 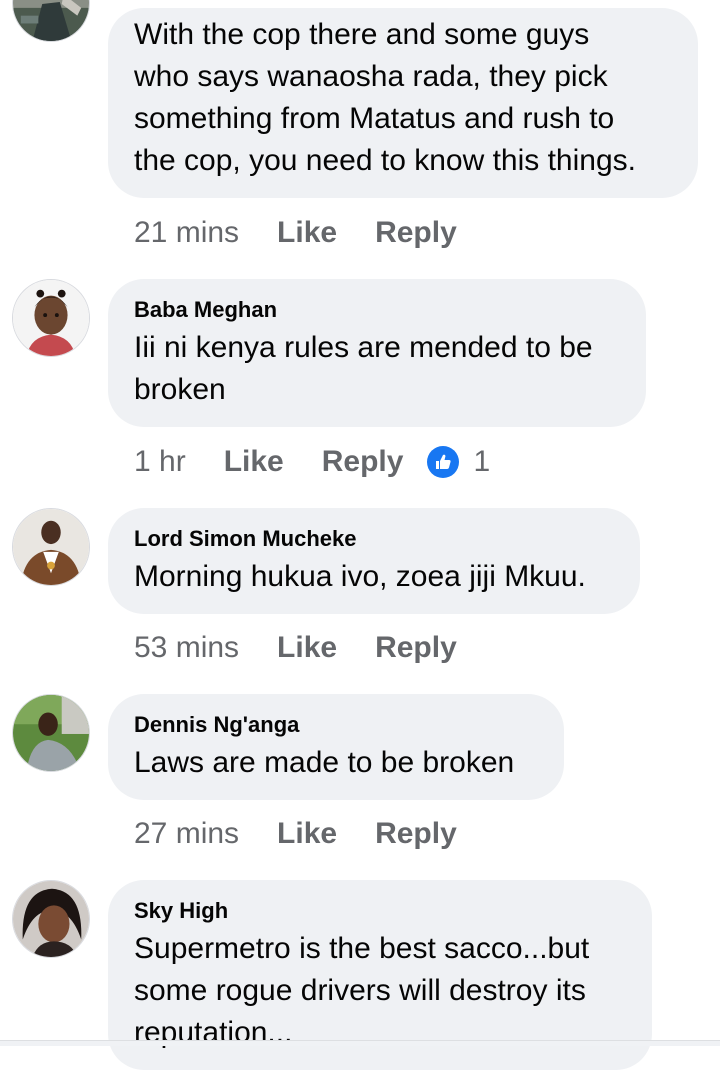 I want to click on reaction-summary: 1, so click(x=458, y=462).